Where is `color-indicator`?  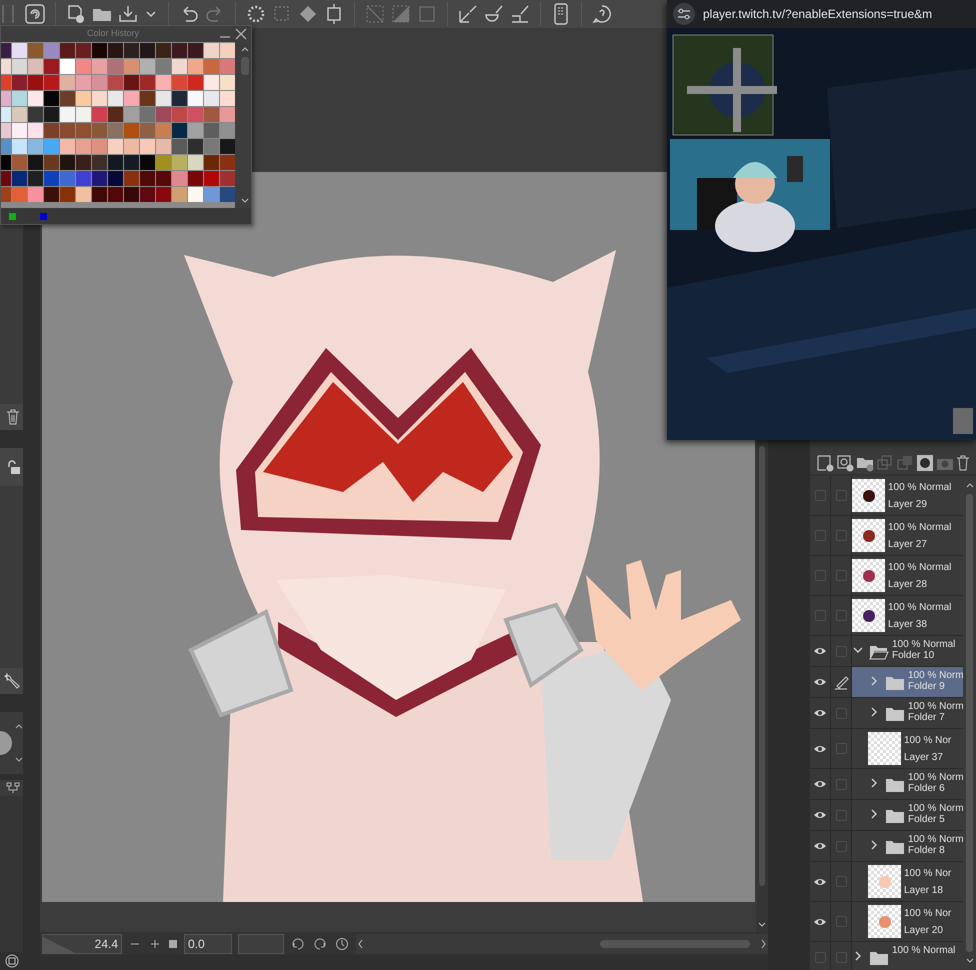
color-indicator is located at coordinates (43, 216).